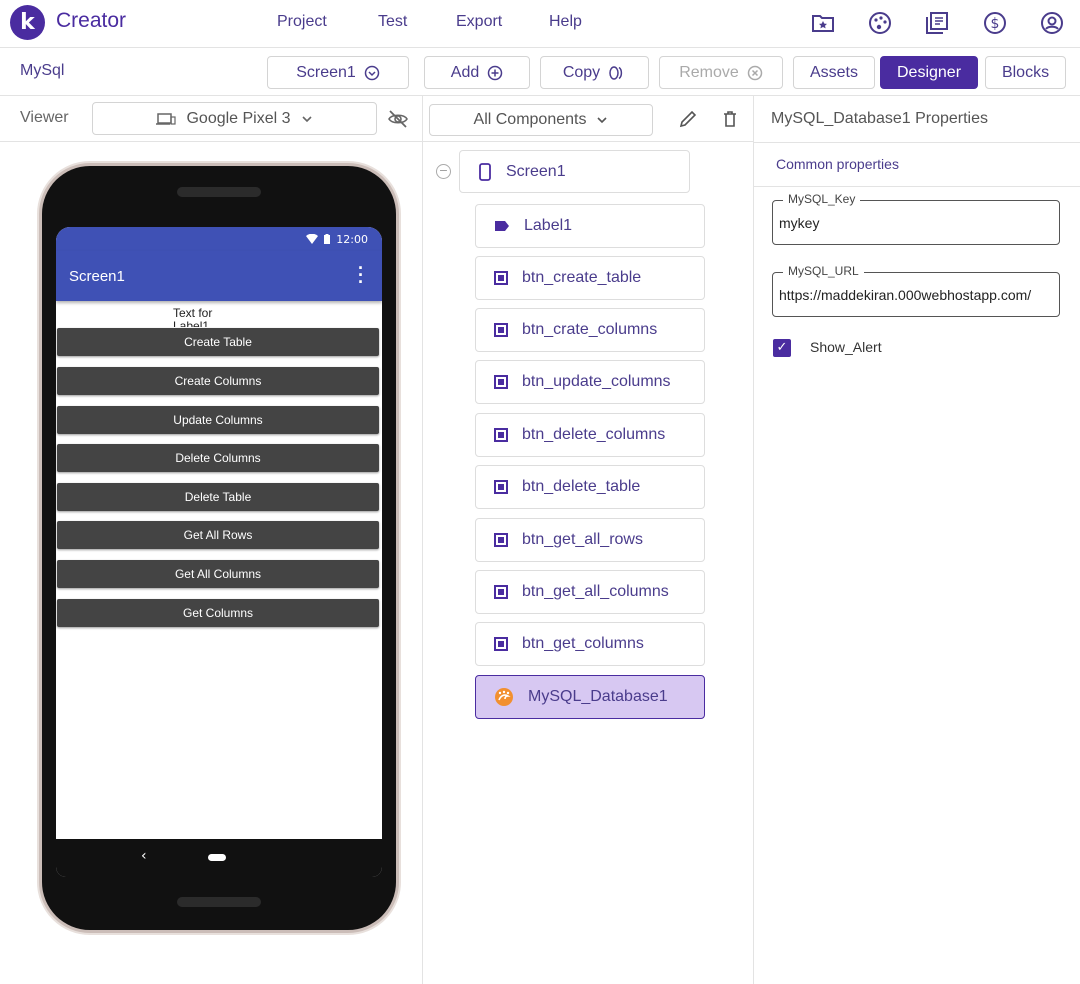 The width and height of the screenshot is (1080, 984). Describe the element at coordinates (166, 118) in the screenshot. I see `devices-icon` at that location.